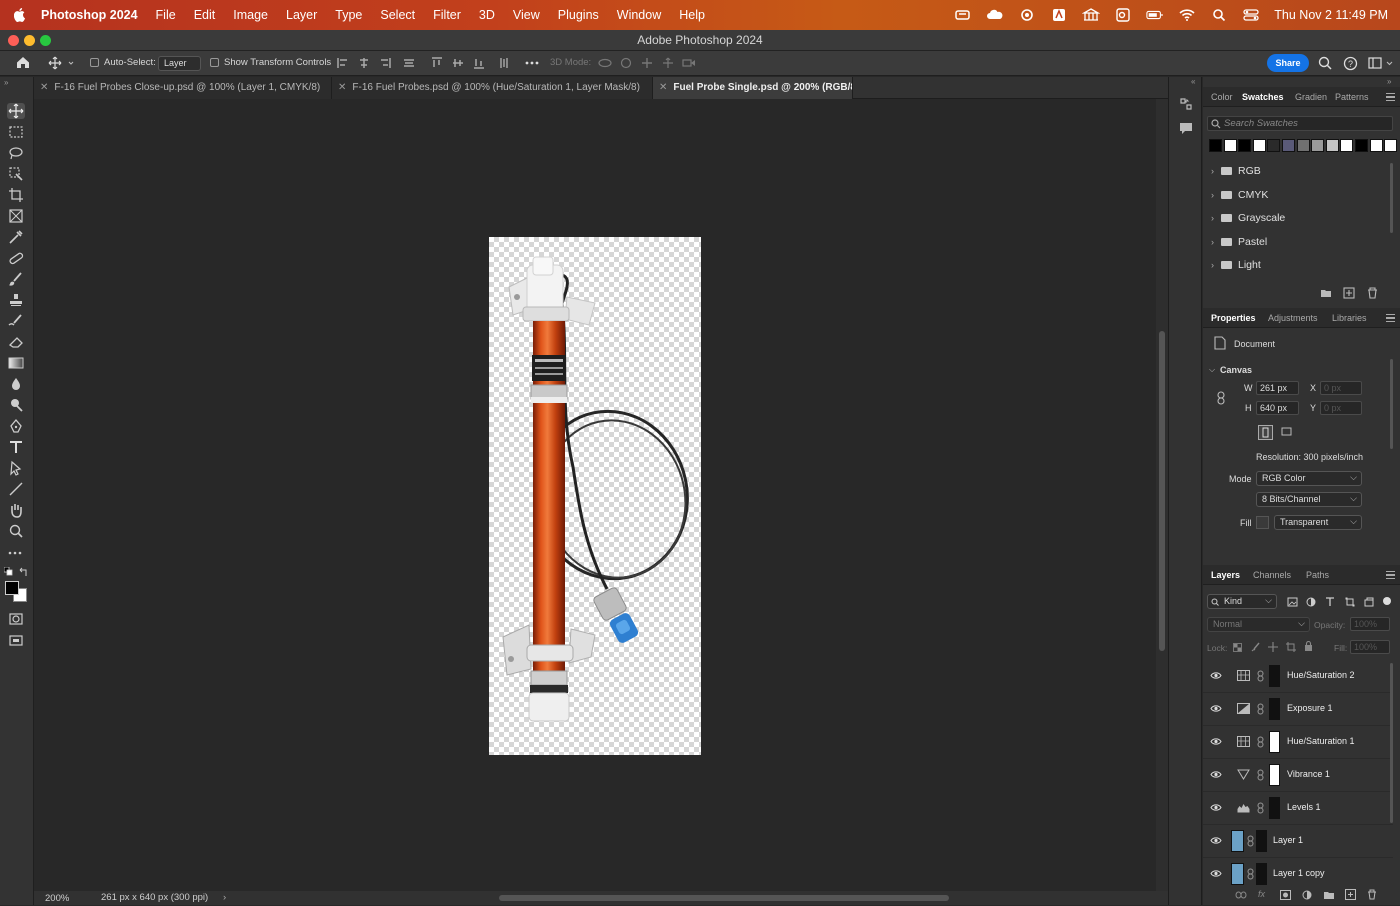  What do you see at coordinates (1309, 478) in the screenshot?
I see `color-mode-dropdown: RGB Color` at bounding box center [1309, 478].